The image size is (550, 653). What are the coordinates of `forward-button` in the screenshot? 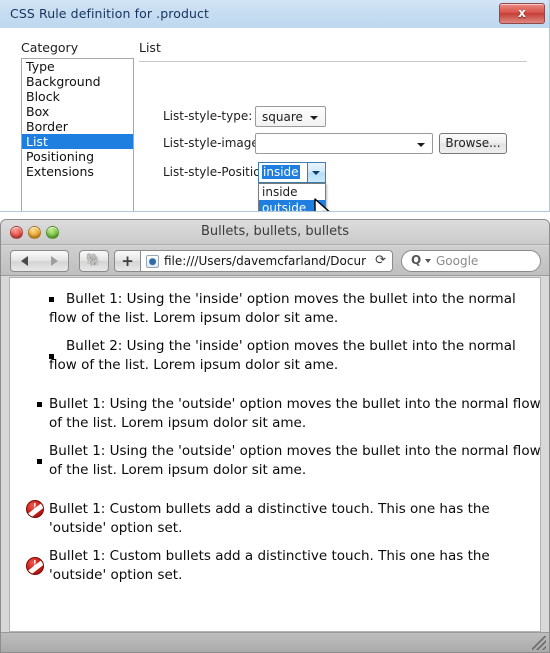 It's located at (54, 261).